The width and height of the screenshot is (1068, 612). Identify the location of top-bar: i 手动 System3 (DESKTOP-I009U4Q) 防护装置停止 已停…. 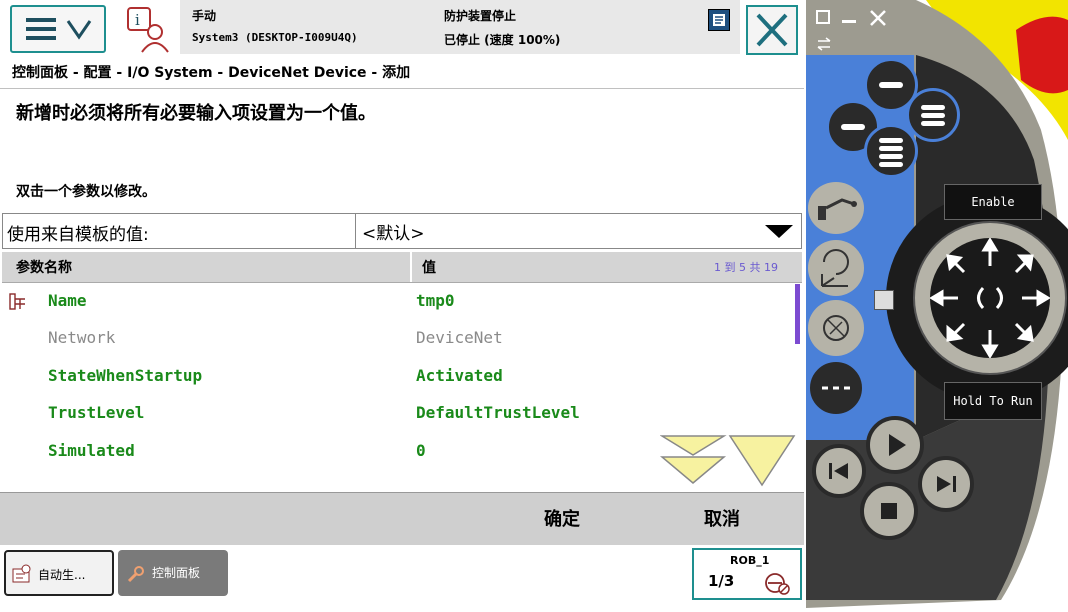
(403, 30).